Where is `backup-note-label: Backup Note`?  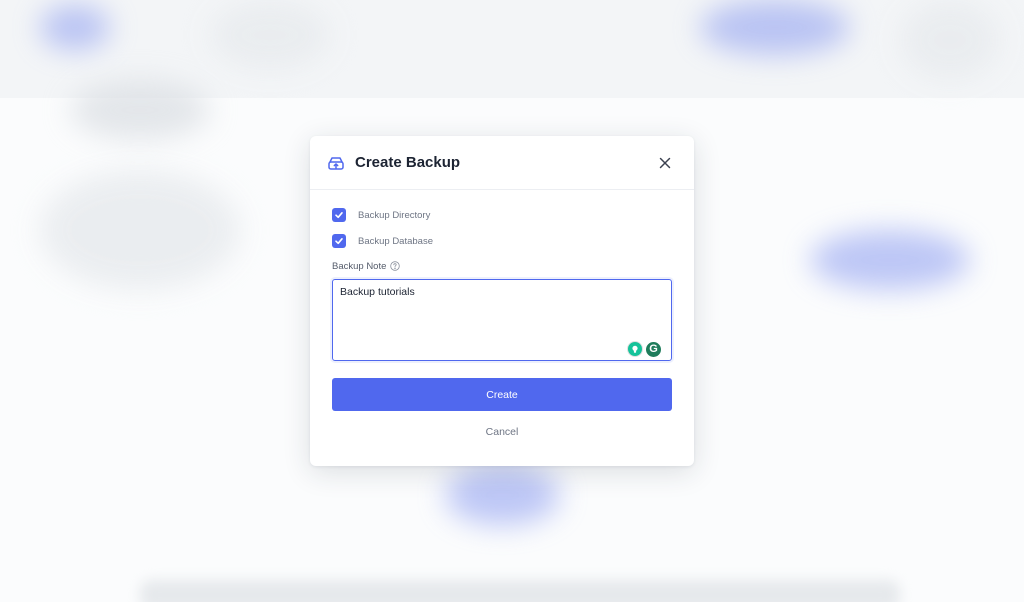 backup-note-label: Backup Note is located at coordinates (359, 266).